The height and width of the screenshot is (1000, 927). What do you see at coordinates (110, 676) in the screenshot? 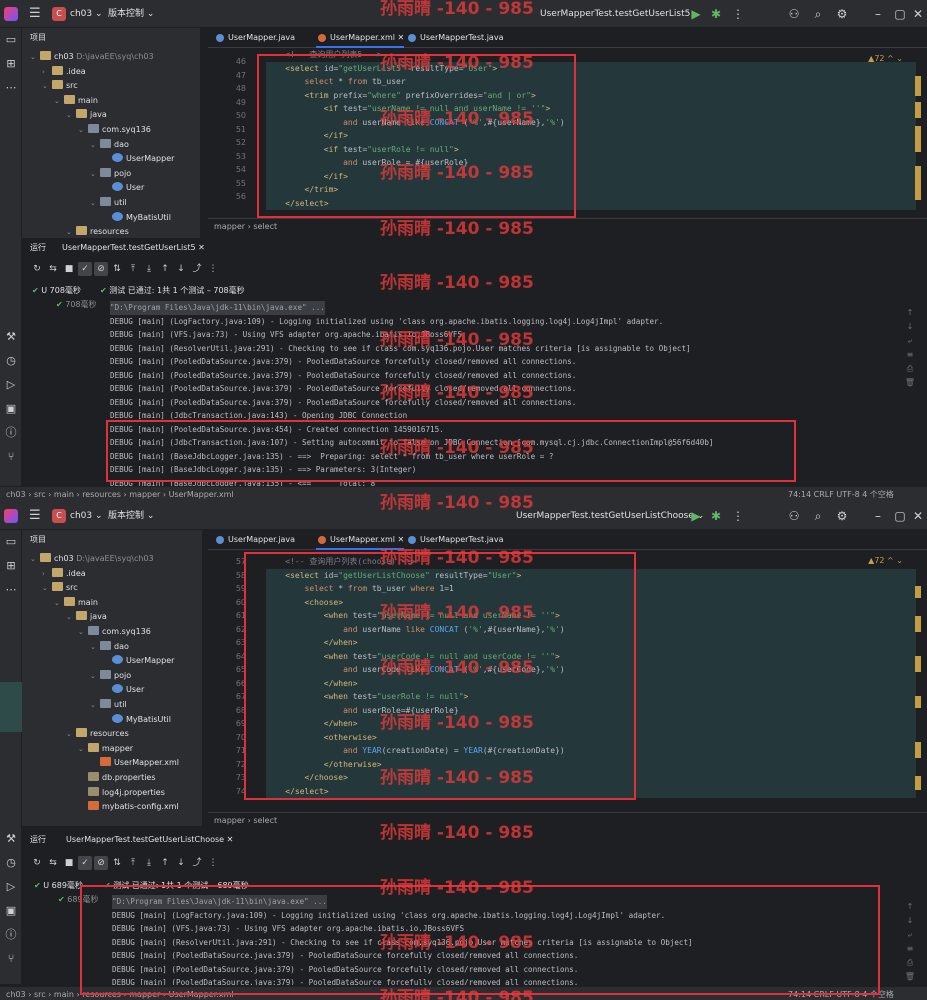
I see `tree-item: ⌄ pojo` at bounding box center [110, 676].